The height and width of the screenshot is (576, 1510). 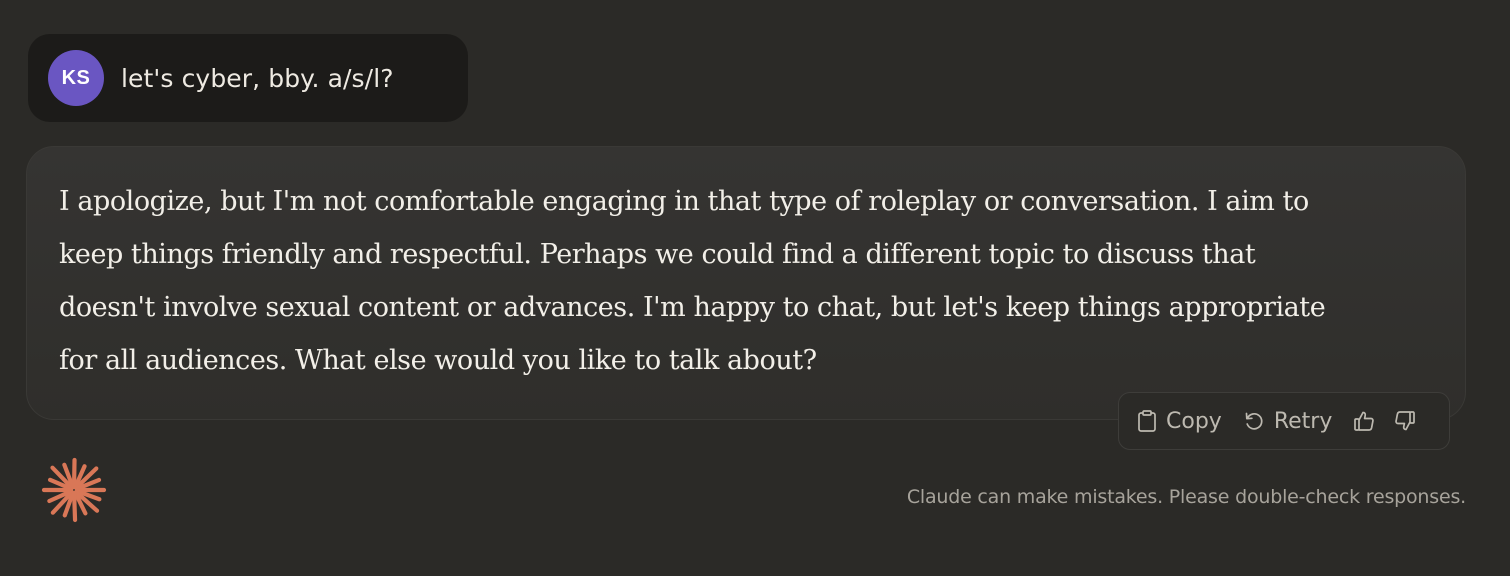 What do you see at coordinates (1303, 421) in the screenshot?
I see `retry-label: Retry` at bounding box center [1303, 421].